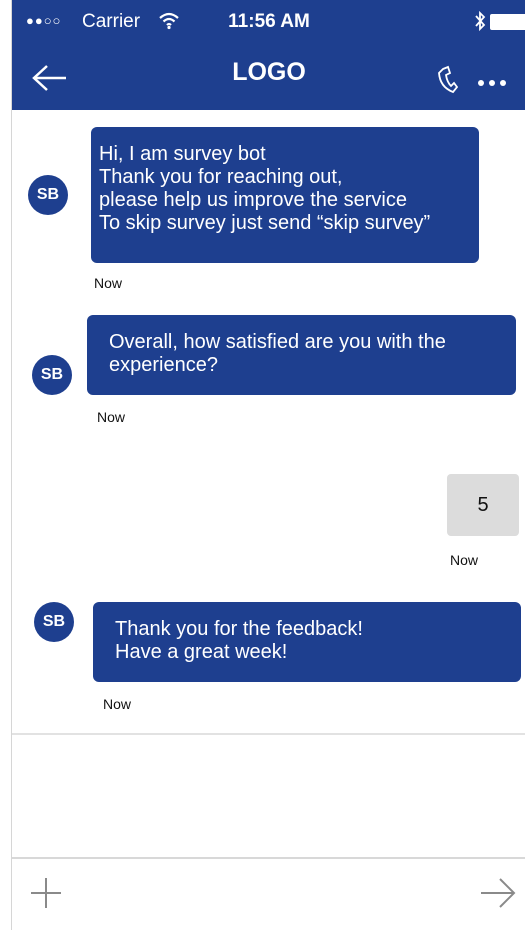 This screenshot has width=525, height=930. What do you see at coordinates (277, 342) in the screenshot?
I see `message-line: Overall, how satisfied are you with the` at bounding box center [277, 342].